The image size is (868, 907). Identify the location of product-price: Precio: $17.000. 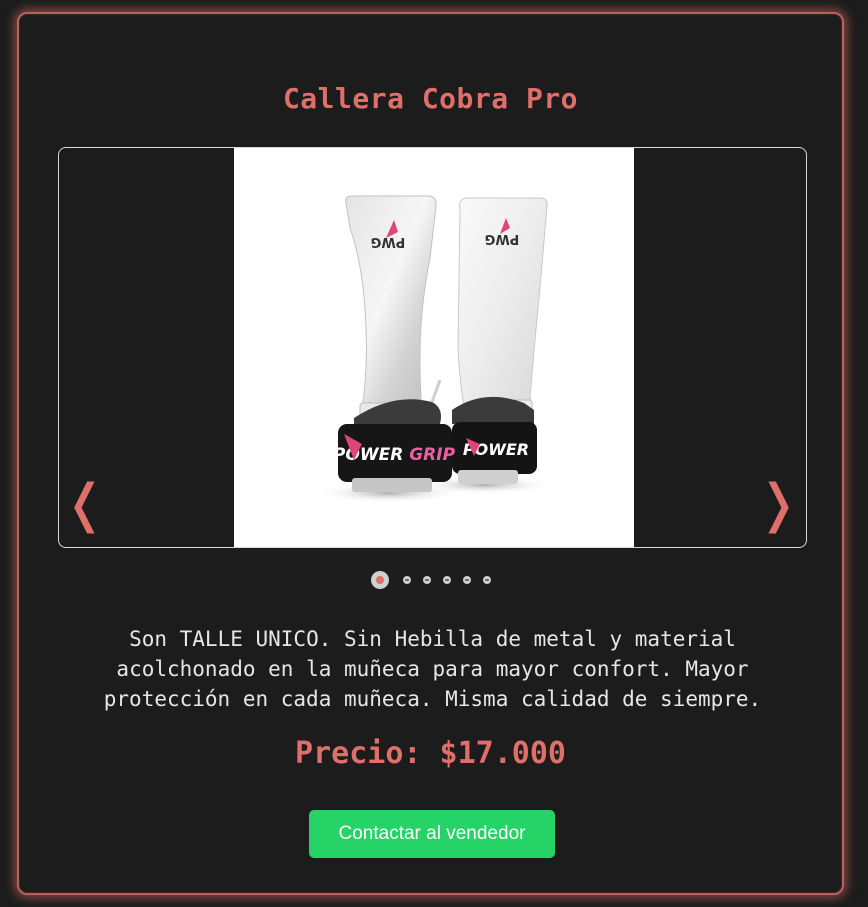
(430, 753).